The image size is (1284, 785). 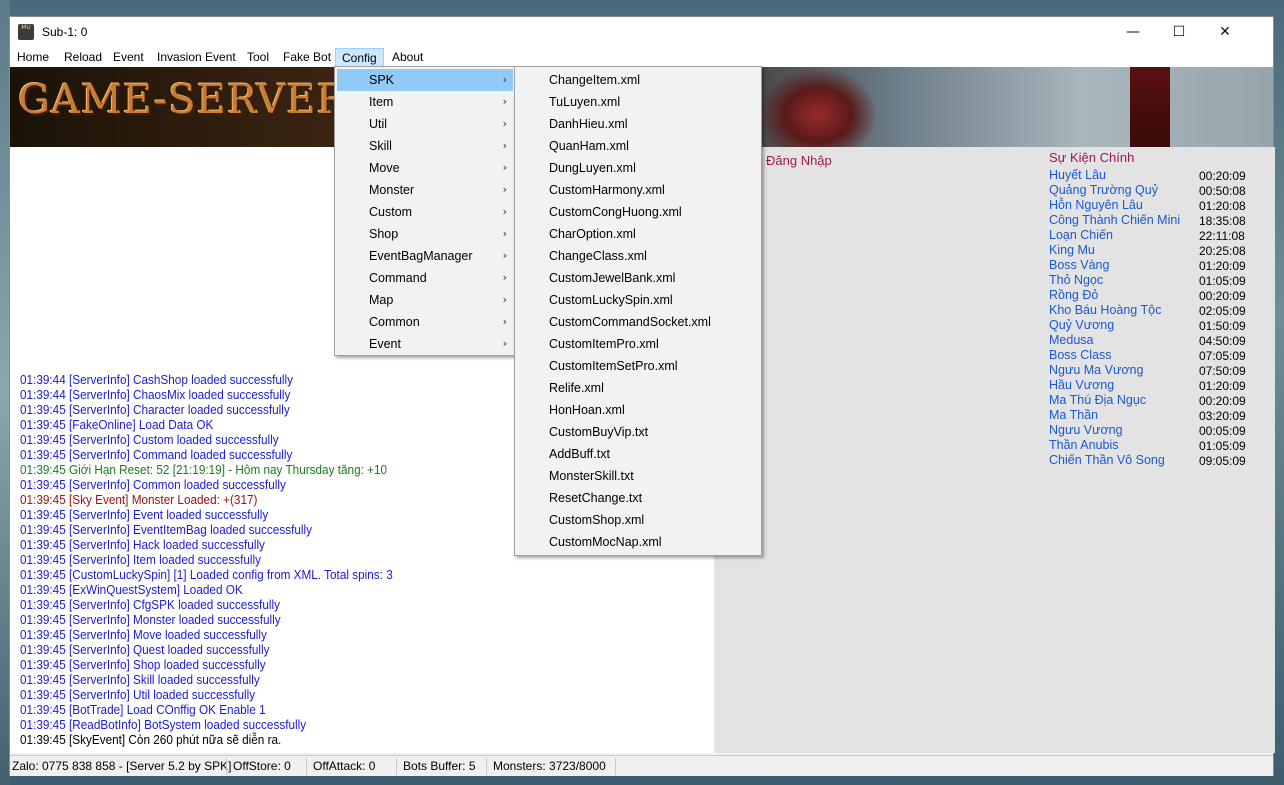 What do you see at coordinates (1080, 355) in the screenshot?
I see `event-name: Boss Class` at bounding box center [1080, 355].